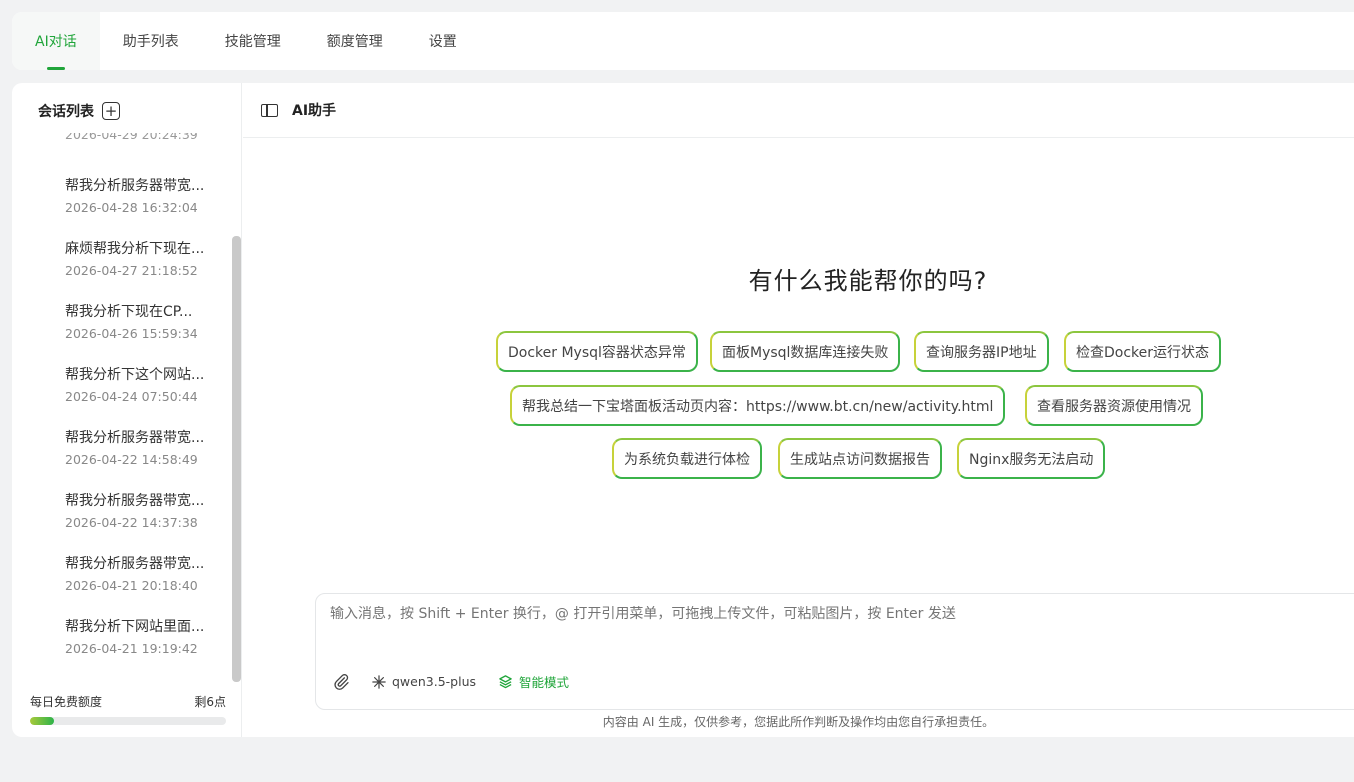 This screenshot has height=782, width=1354. What do you see at coordinates (145, 258) in the screenshot?
I see `list-item: 麻烦帮我分析下现在... 2026-04-27 21:18:52` at bounding box center [145, 258].